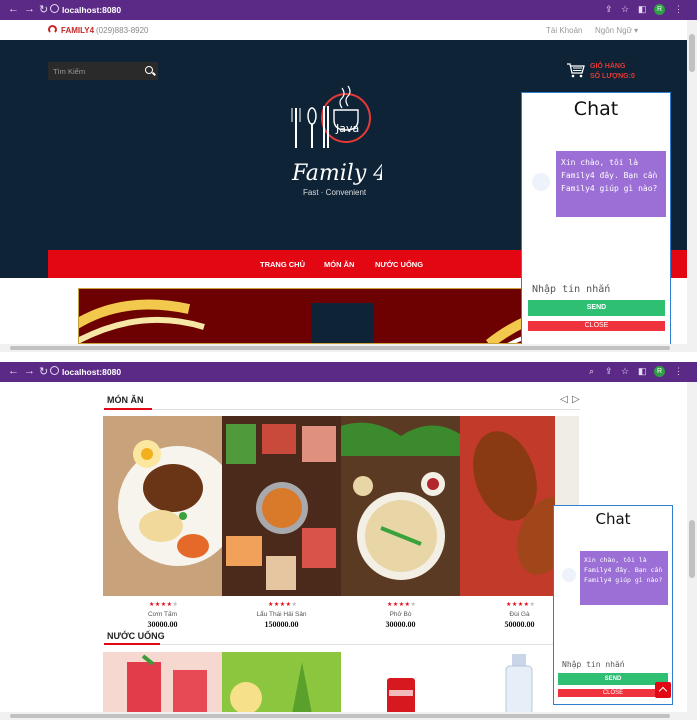 The height and width of the screenshot is (720, 697). I want to click on zoom-icon: ⌕, so click(591, 371).